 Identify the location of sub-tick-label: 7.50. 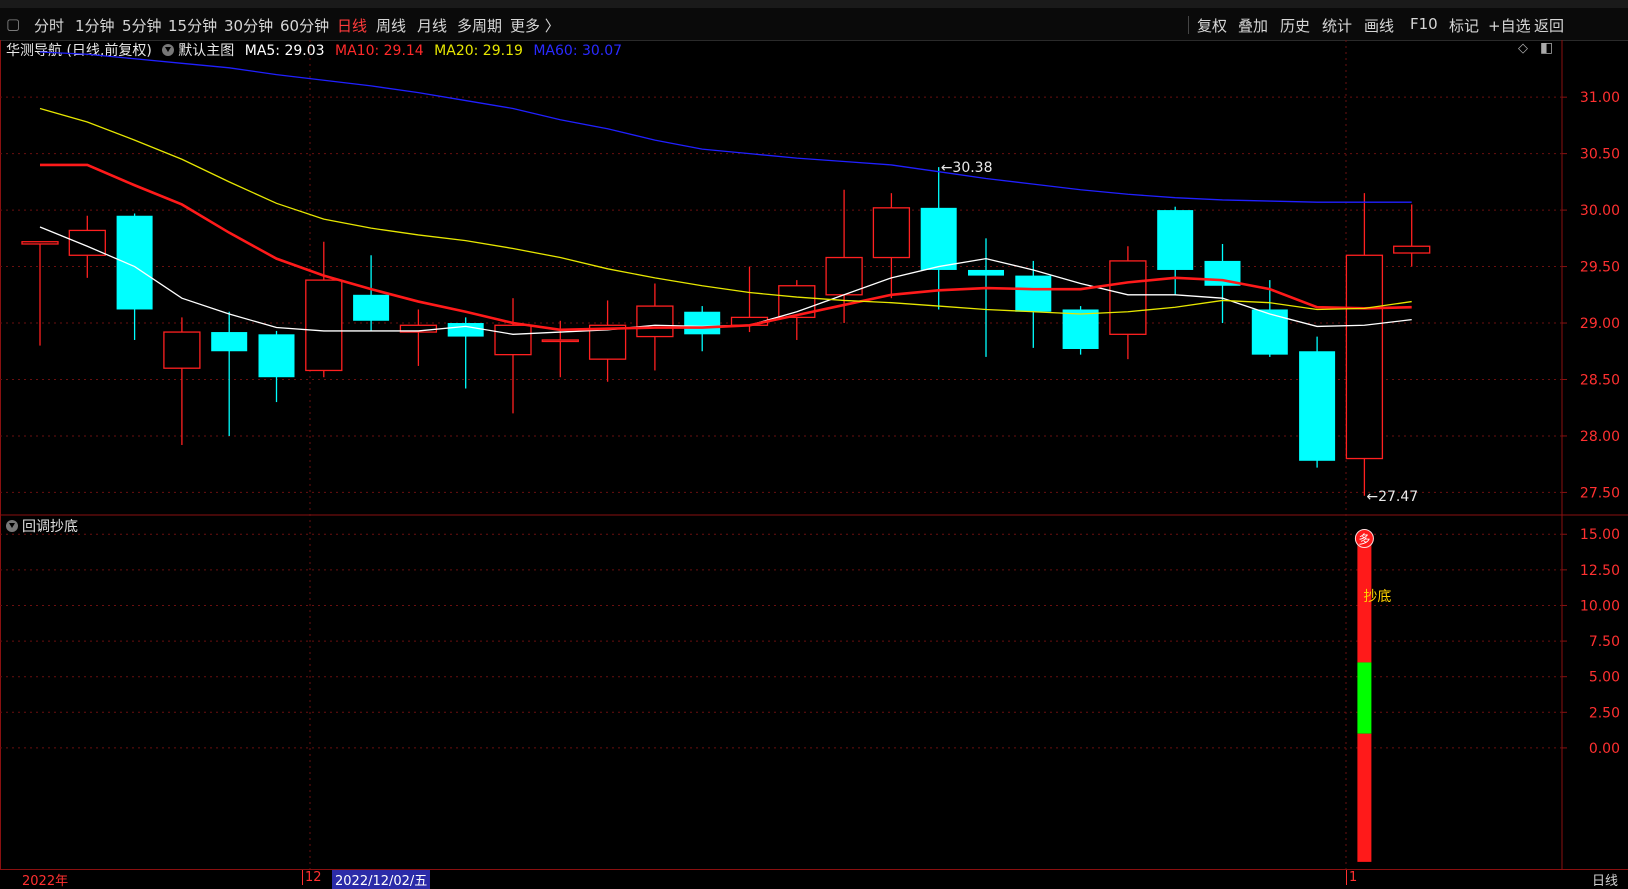
(1604, 642).